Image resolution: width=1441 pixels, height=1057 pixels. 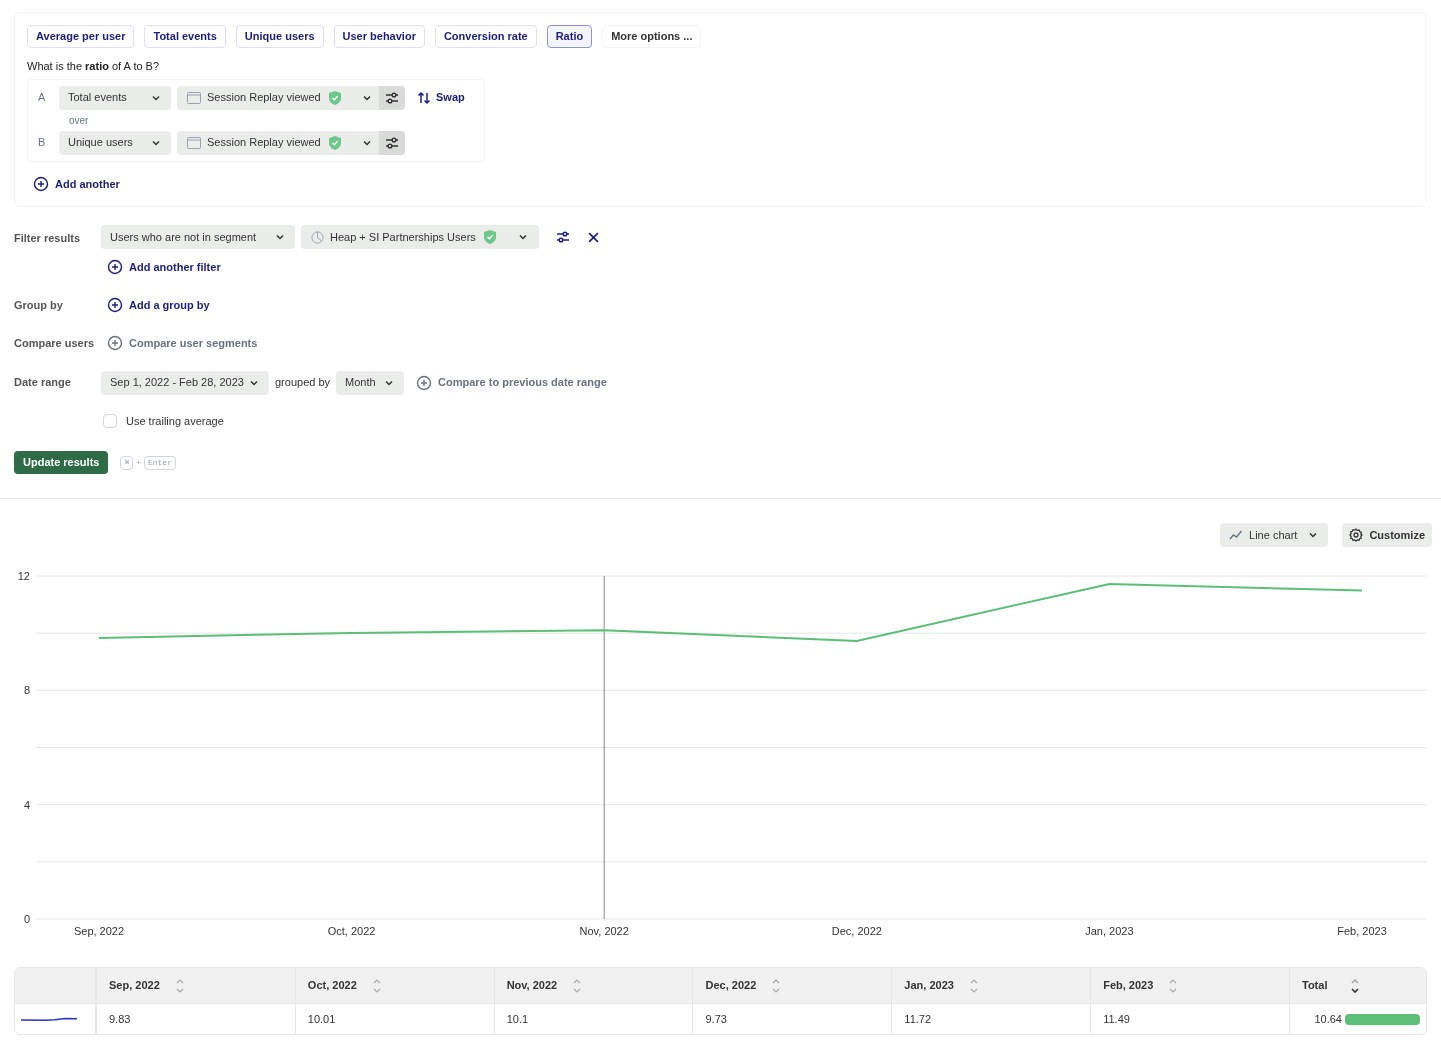 What do you see at coordinates (370, 382) in the screenshot?
I see `interval-dropdown: Month` at bounding box center [370, 382].